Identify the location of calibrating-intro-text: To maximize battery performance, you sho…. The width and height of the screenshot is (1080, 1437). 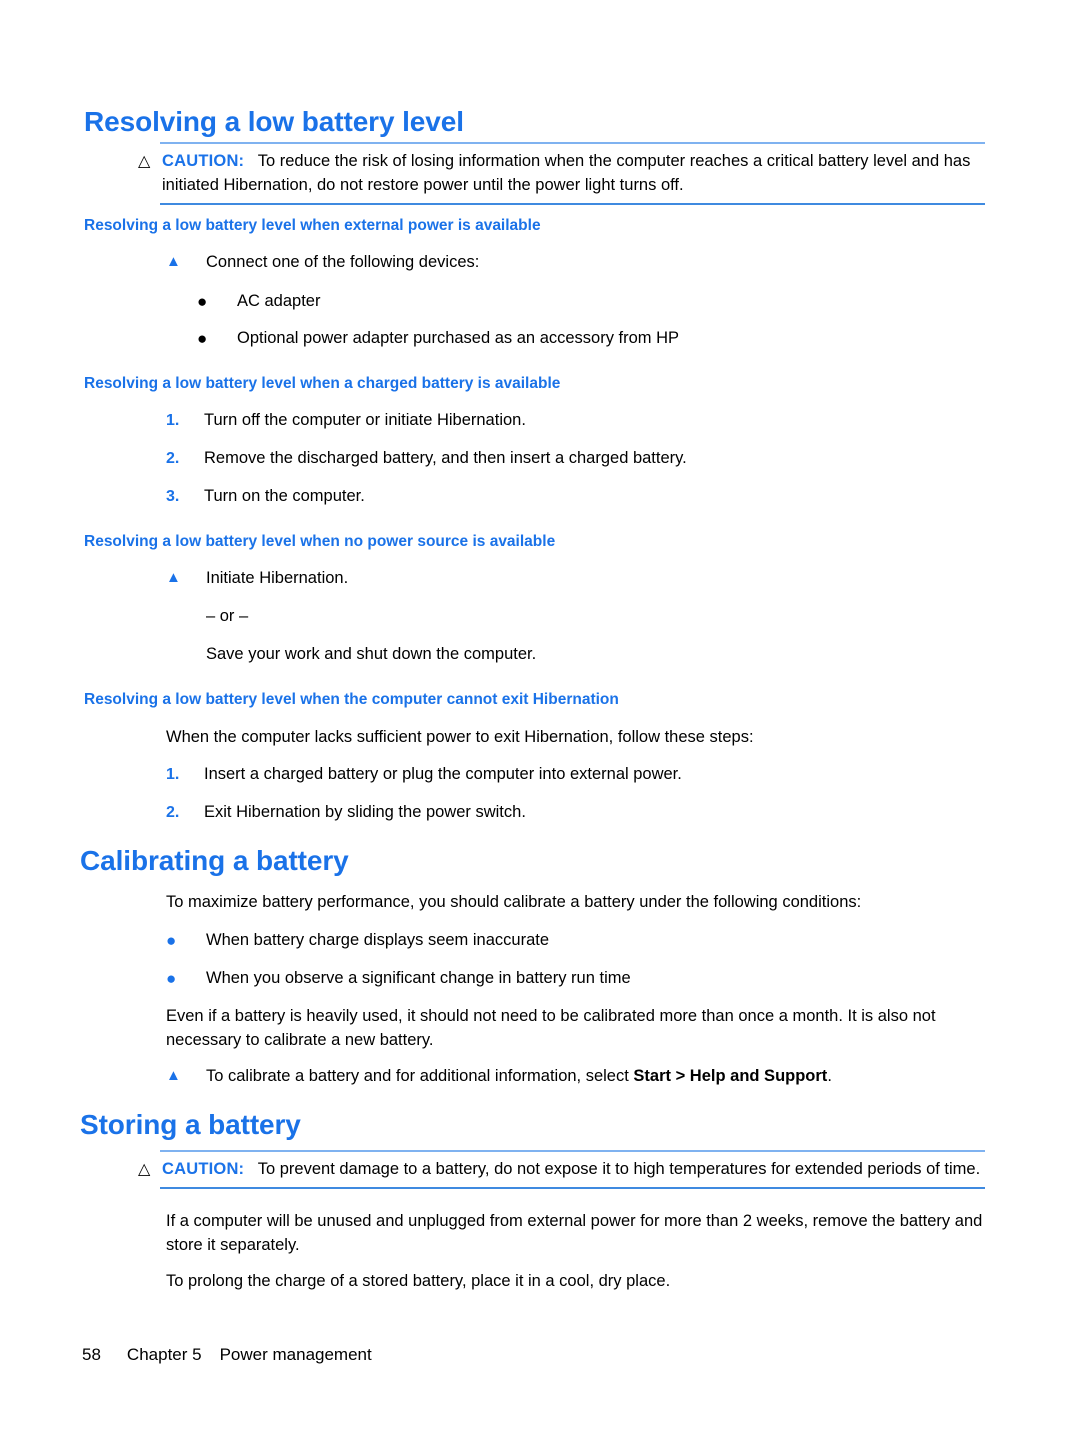
(514, 902).